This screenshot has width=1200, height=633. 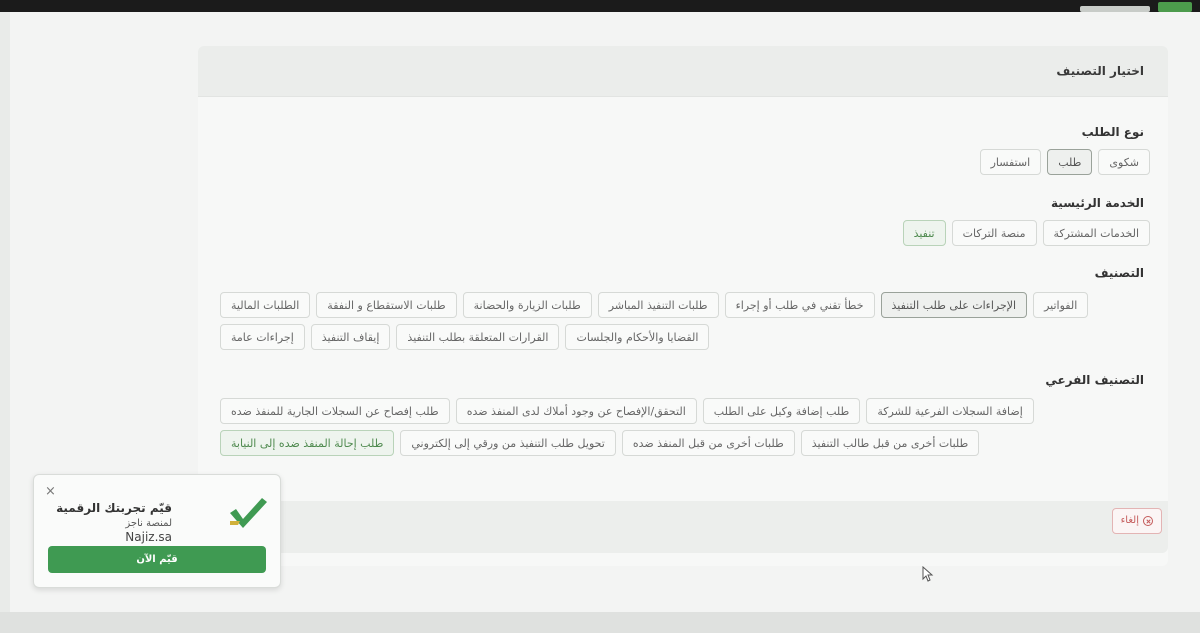 What do you see at coordinates (924, 233) in the screenshot?
I see `main-service-execution: تنفيذ` at bounding box center [924, 233].